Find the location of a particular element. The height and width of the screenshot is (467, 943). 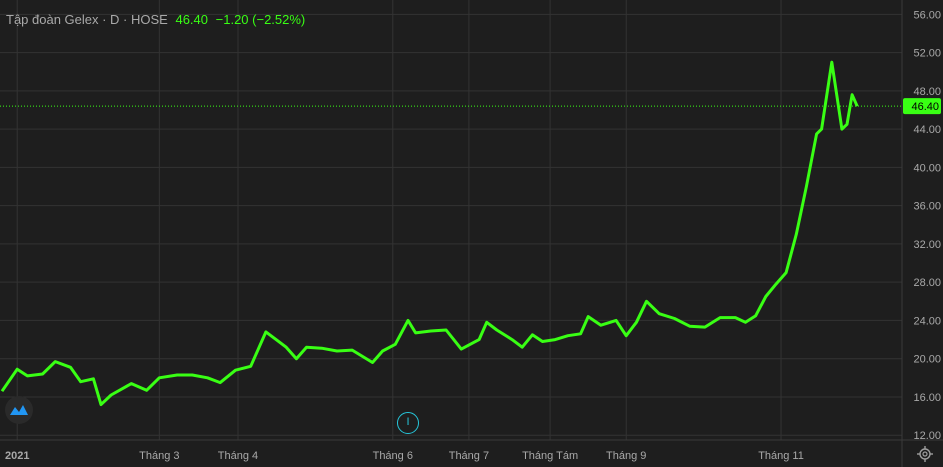

last-price-tag: 46.40 is located at coordinates (922, 106).